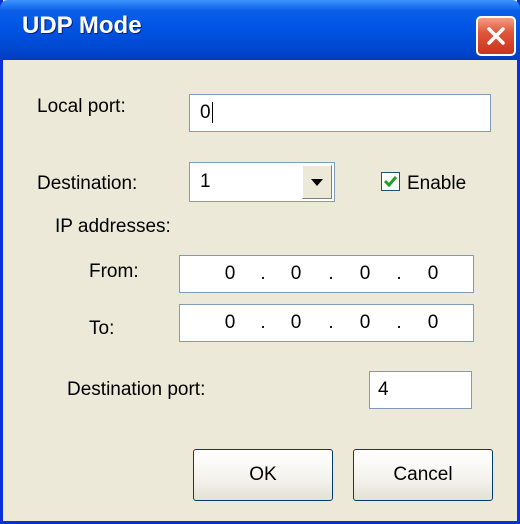 The image size is (520, 524). What do you see at coordinates (113, 226) in the screenshot?
I see `ip-addresses-label: IP addresses:` at bounding box center [113, 226].